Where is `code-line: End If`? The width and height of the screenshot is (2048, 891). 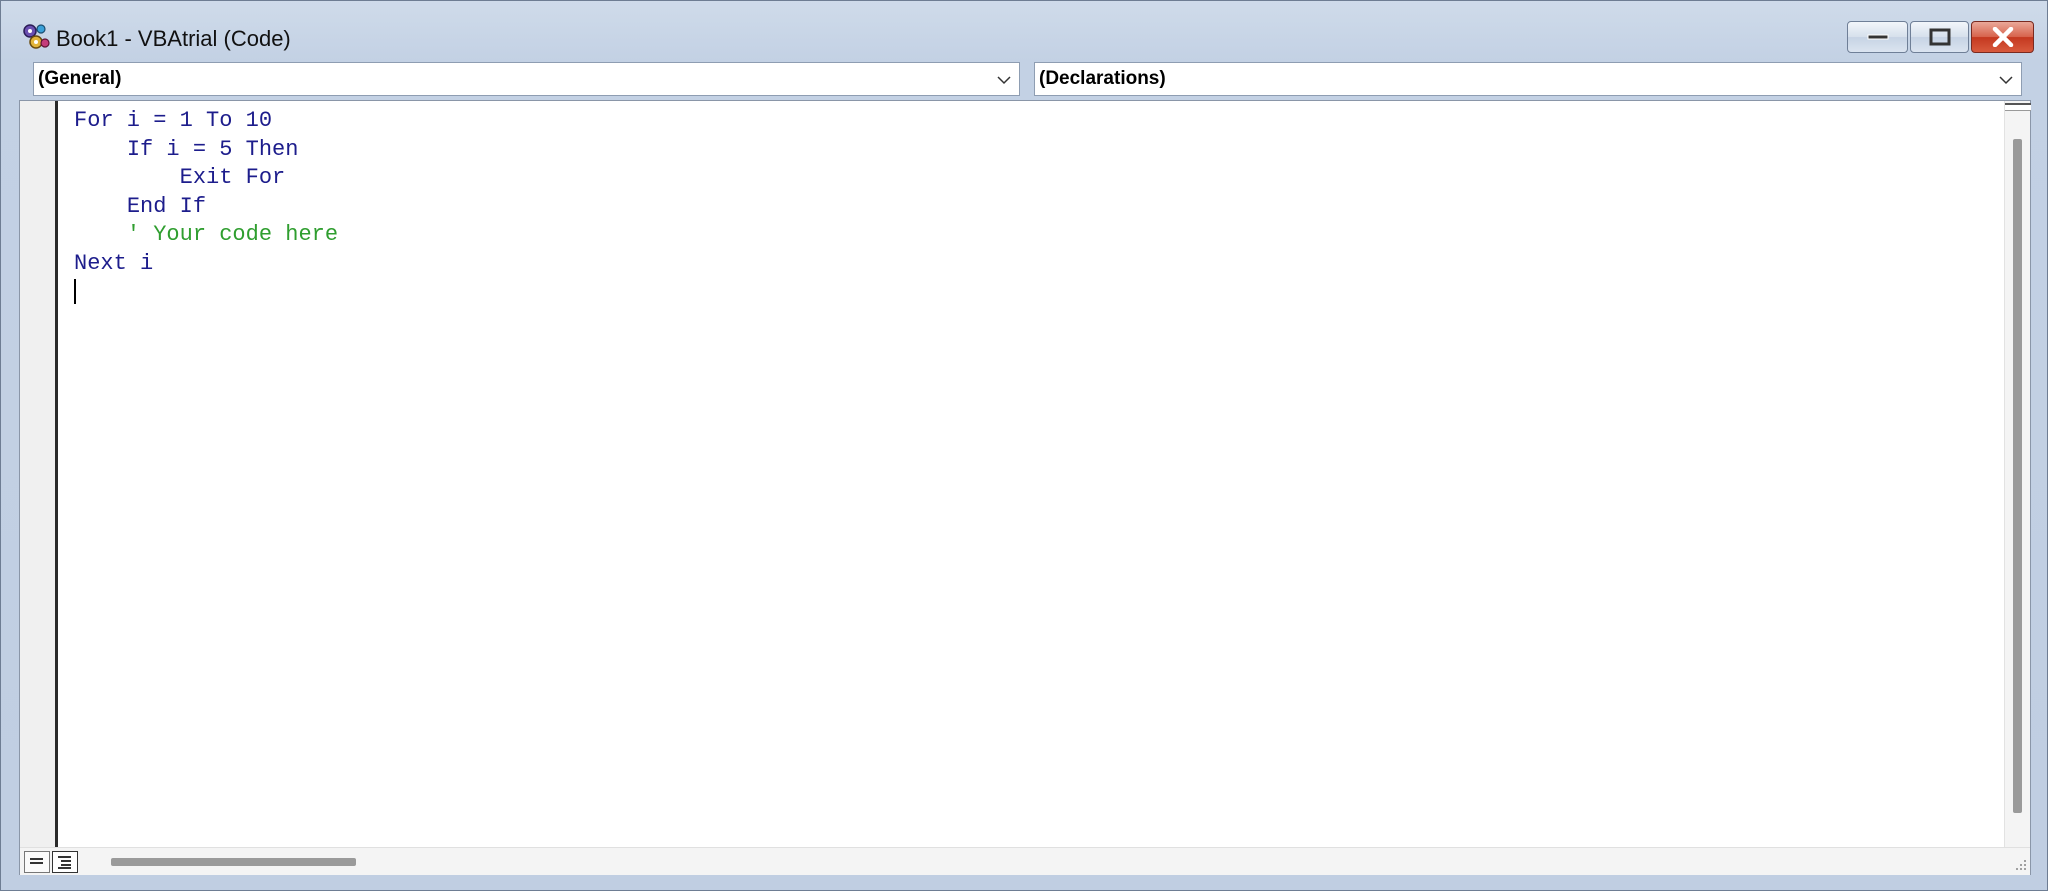 code-line: End If is located at coordinates (206, 207).